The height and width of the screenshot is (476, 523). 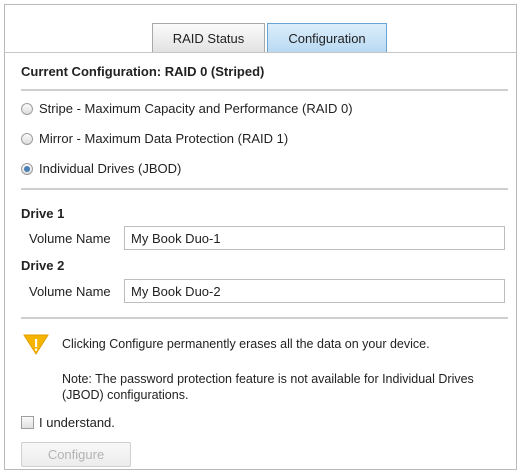 What do you see at coordinates (110, 168) in the screenshot?
I see `radio-label-jbod: Individual Drives (JBOD)` at bounding box center [110, 168].